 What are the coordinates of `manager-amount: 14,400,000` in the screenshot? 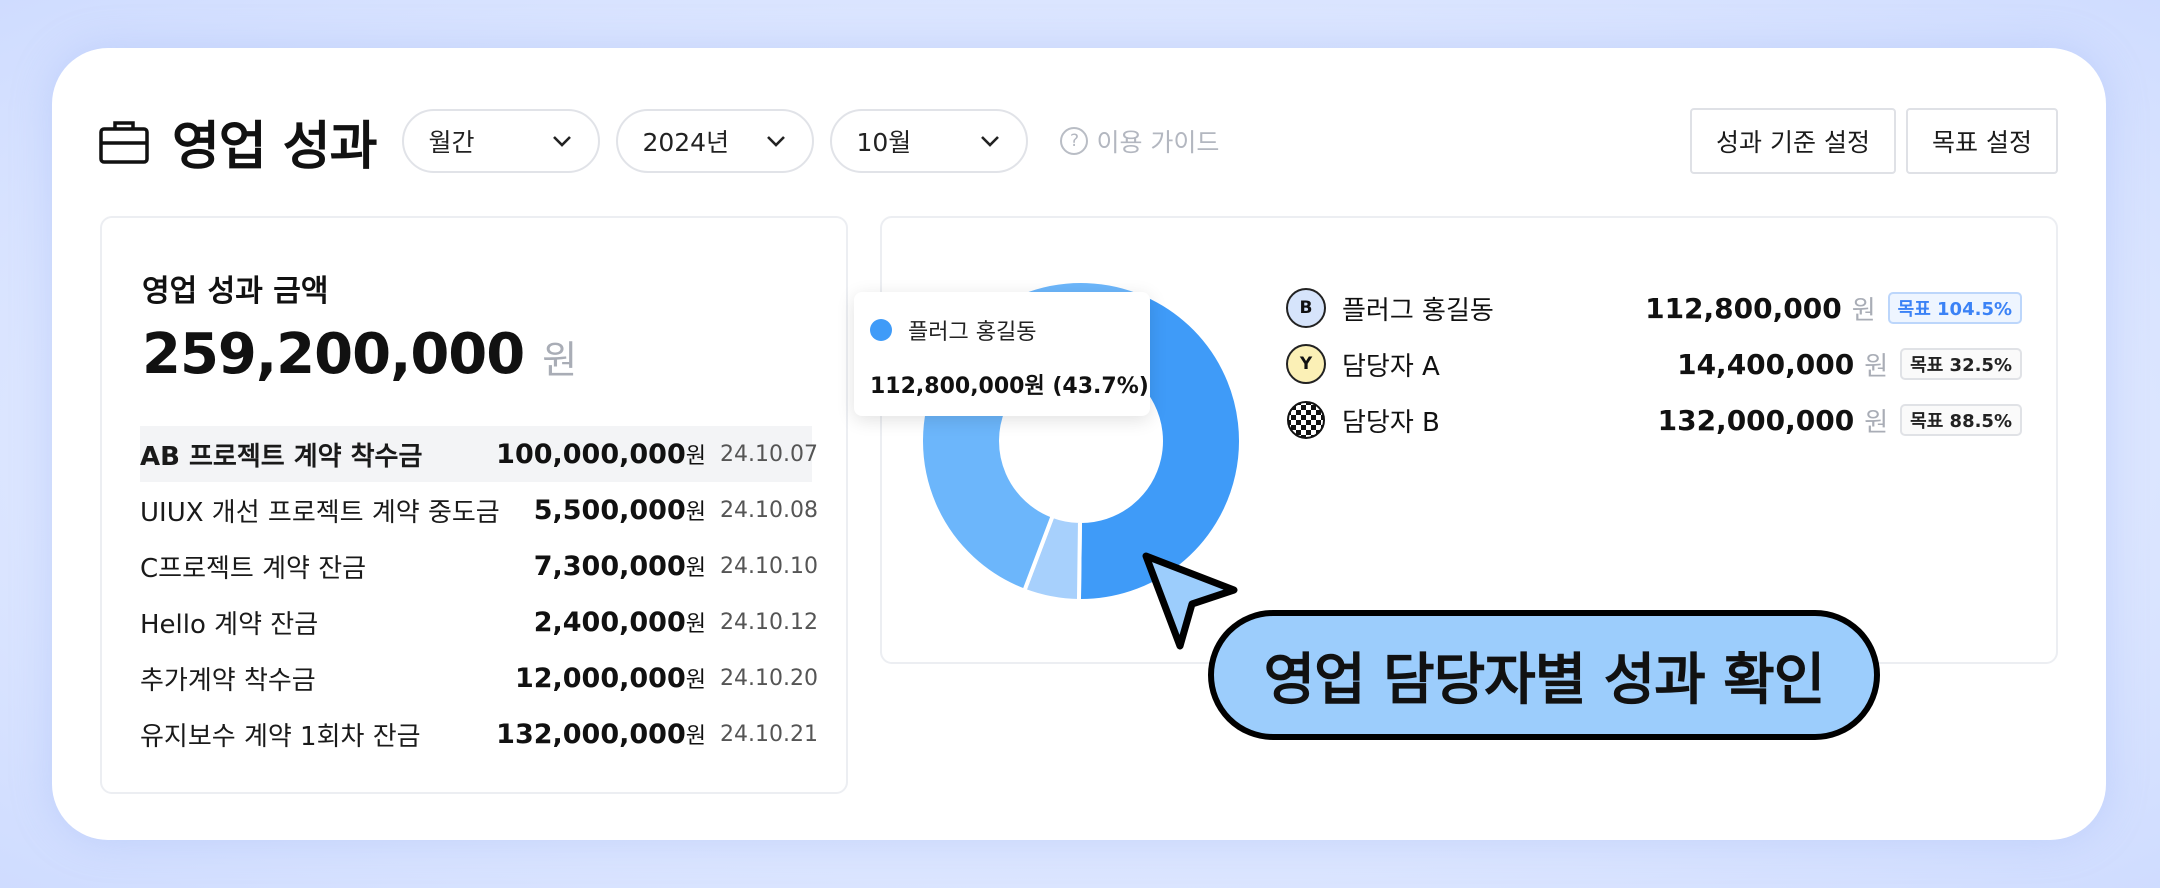 It's located at (1766, 364).